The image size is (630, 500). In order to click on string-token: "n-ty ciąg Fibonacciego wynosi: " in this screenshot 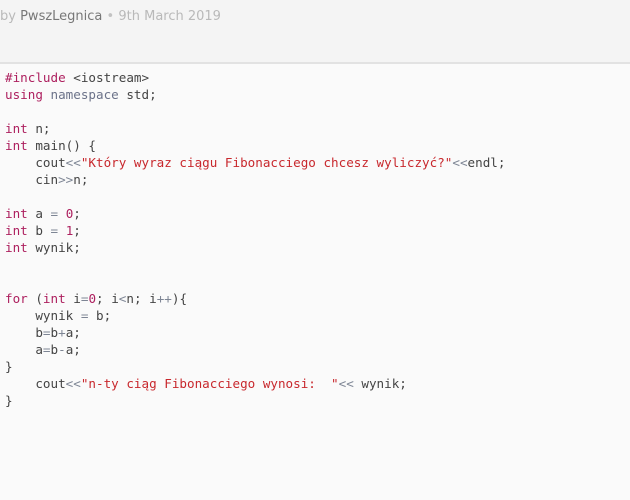, I will do `click(209, 383)`.